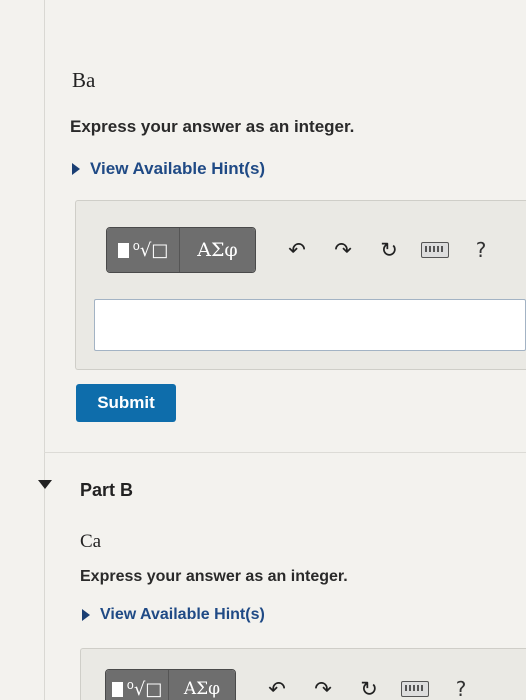 This screenshot has height=700, width=526. I want to click on toolbar-button-group: ⁰√□ ΑΣφ, so click(181, 250).